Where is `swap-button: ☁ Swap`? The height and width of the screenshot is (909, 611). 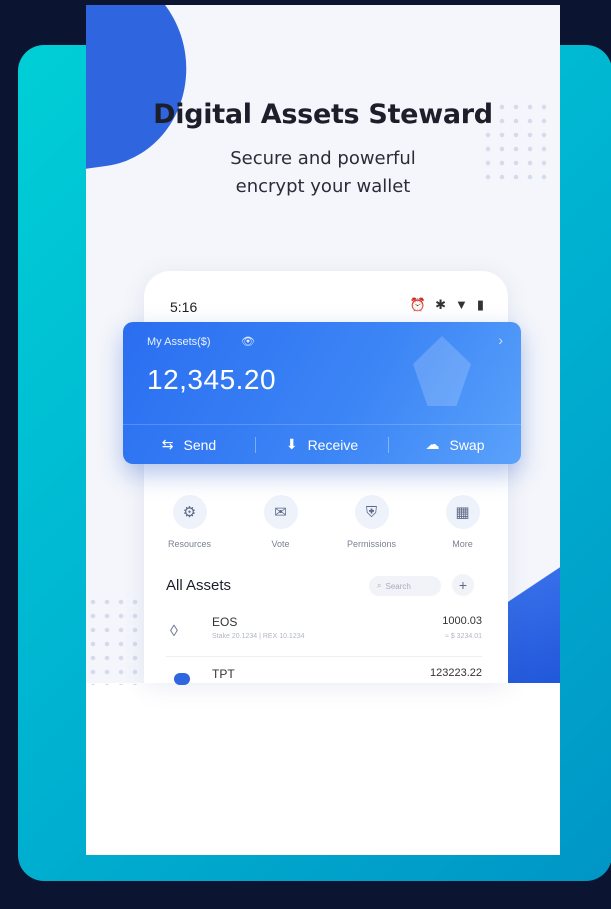 swap-button: ☁ Swap is located at coordinates (455, 444).